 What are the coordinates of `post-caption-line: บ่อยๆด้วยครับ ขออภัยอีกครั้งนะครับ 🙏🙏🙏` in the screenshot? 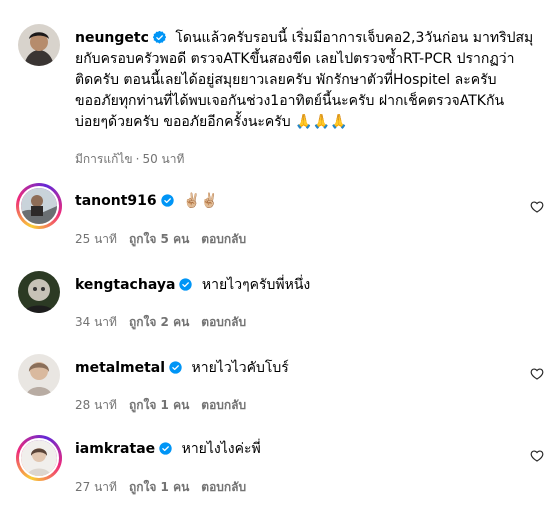 It's located at (211, 122).